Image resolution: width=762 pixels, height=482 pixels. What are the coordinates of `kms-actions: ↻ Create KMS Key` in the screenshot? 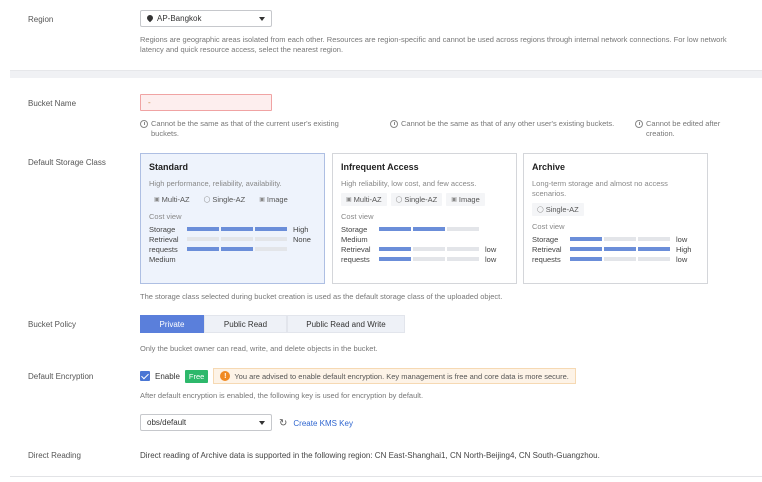 It's located at (316, 423).